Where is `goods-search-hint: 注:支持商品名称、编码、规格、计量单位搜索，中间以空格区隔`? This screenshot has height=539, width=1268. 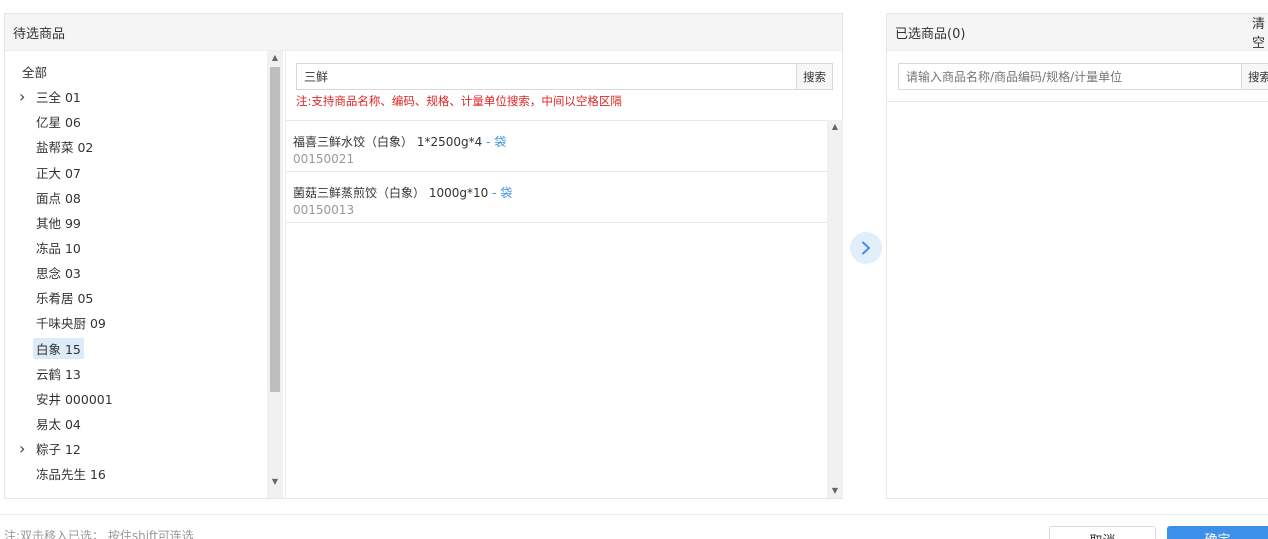
goods-search-hint: 注:支持商品名称、编码、规格、计量单位搜索，中间以空格区隔 is located at coordinates (459, 101).